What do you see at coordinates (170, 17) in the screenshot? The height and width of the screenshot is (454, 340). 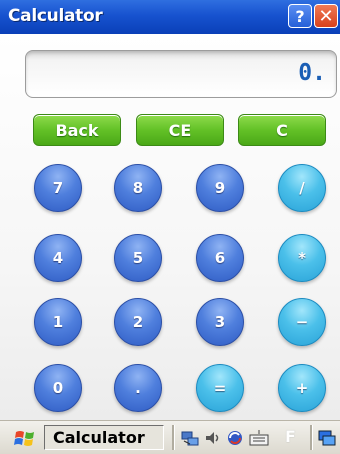 I see `title-bar: Calculator ? ✕` at bounding box center [170, 17].